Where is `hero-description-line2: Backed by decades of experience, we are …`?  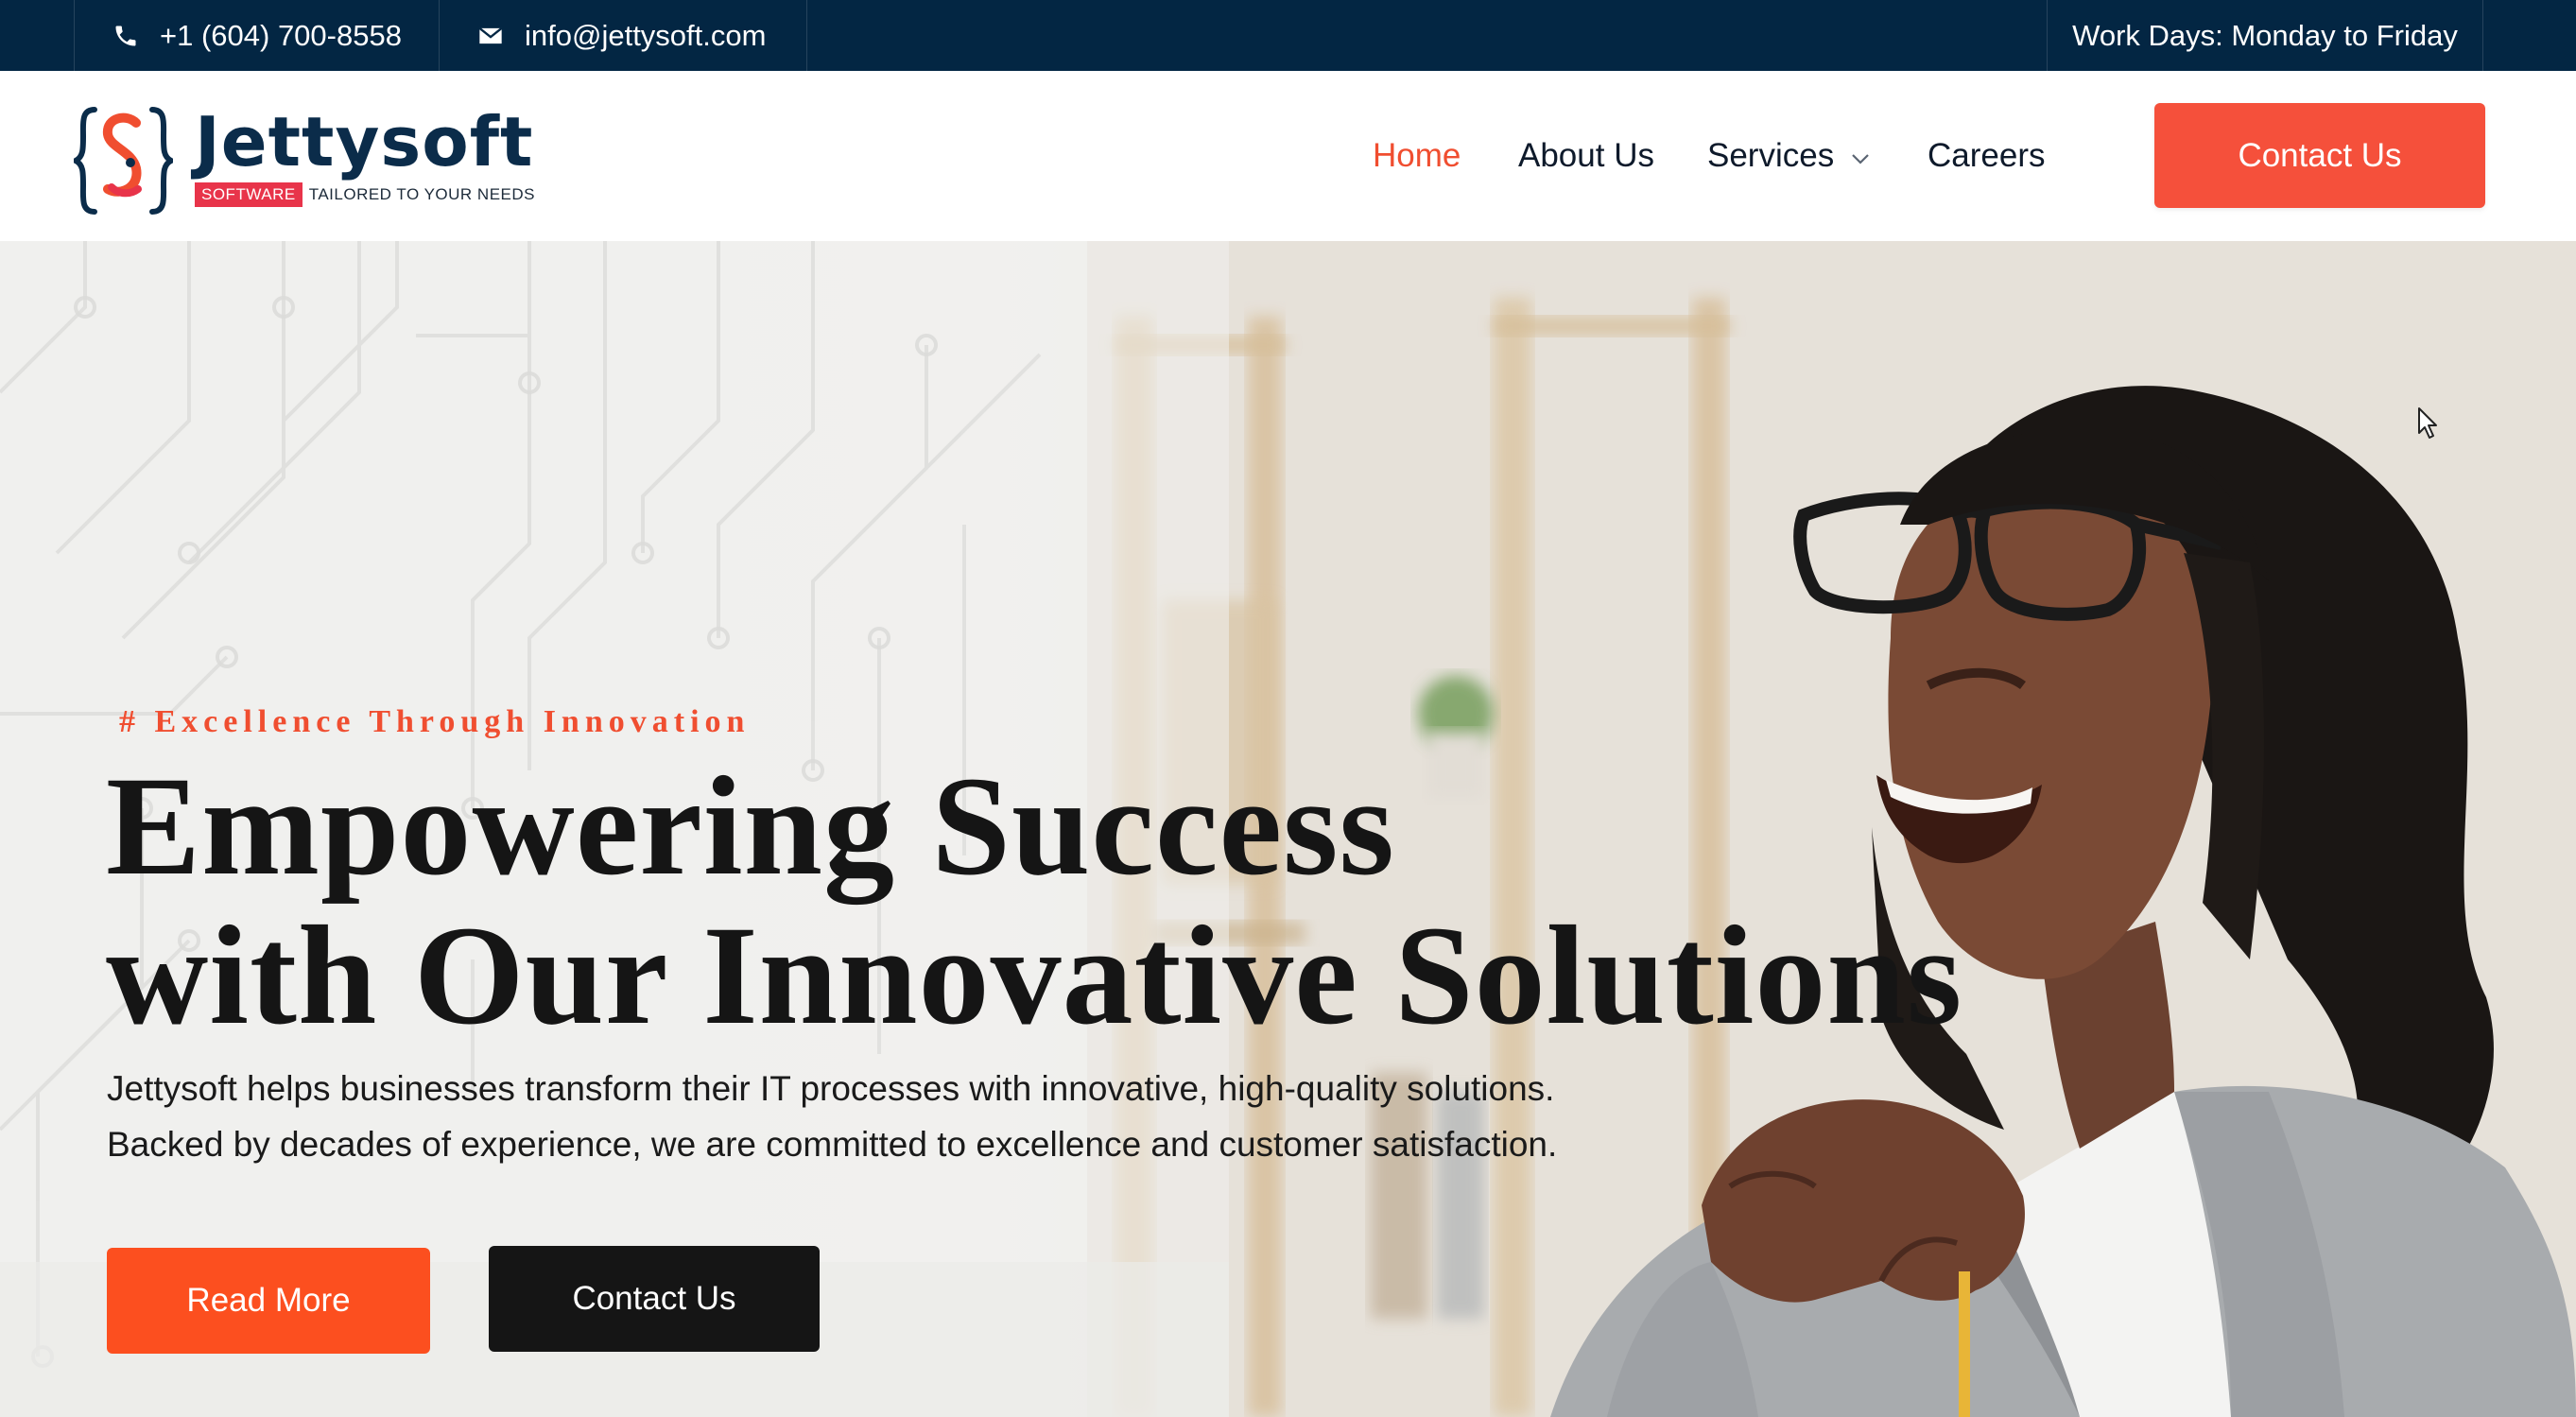 hero-description-line2: Backed by decades of experience, we are … is located at coordinates (832, 1144).